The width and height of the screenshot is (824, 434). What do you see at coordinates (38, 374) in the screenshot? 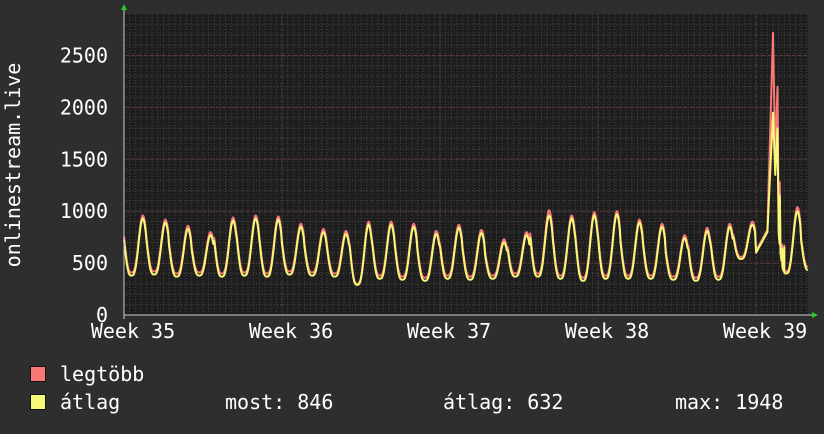
I see `legend-swatch-max` at bounding box center [38, 374].